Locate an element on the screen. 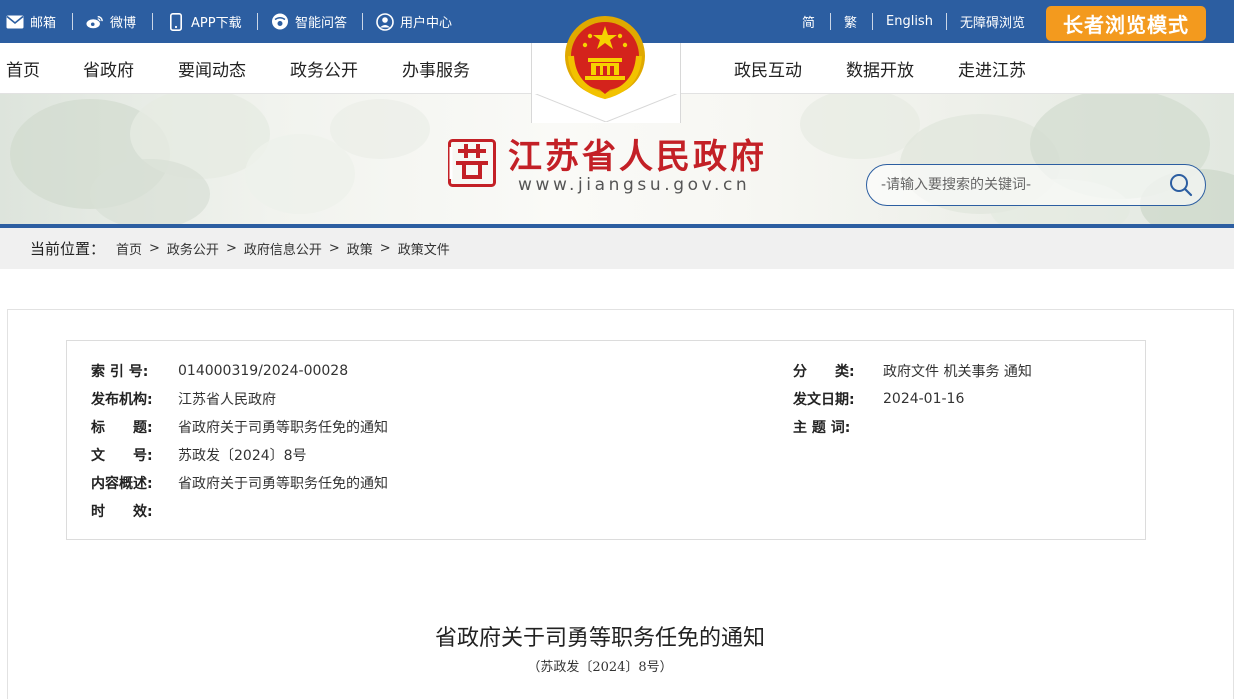  breadcrumb-bar: 当前位置： 首页 > 政务公开 > 政府信息公开 > 政策 > 政策文件 is located at coordinates (617, 248).